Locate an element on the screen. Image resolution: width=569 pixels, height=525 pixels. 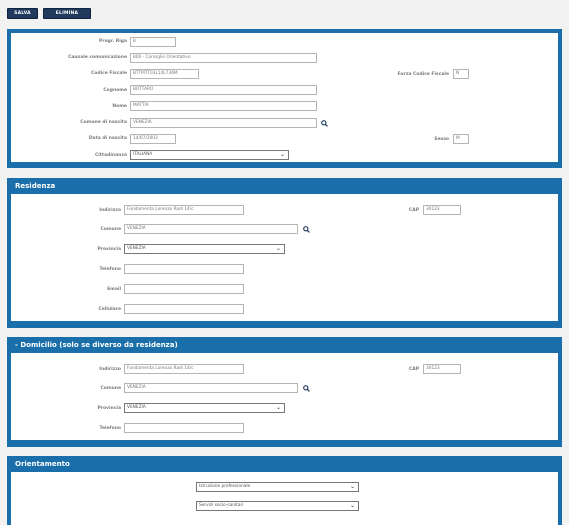
delete-button: ELIMINA is located at coordinates (67, 13).